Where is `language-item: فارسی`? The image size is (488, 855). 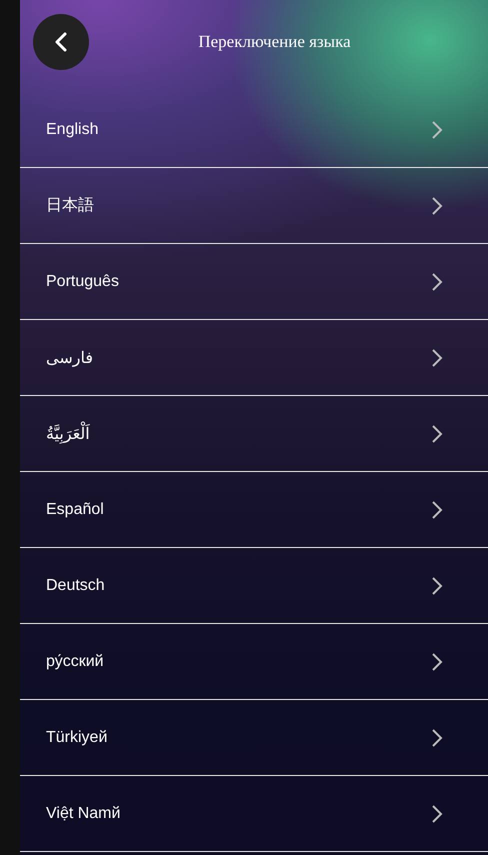
language-item: فارسی is located at coordinates (254, 358).